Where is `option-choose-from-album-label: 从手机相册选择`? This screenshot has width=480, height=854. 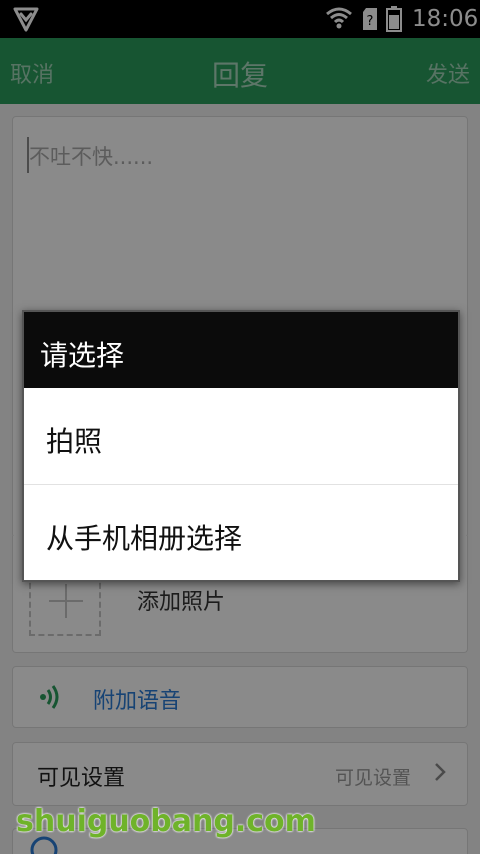 option-choose-from-album-label: 从手机相册选择 is located at coordinates (144, 538).